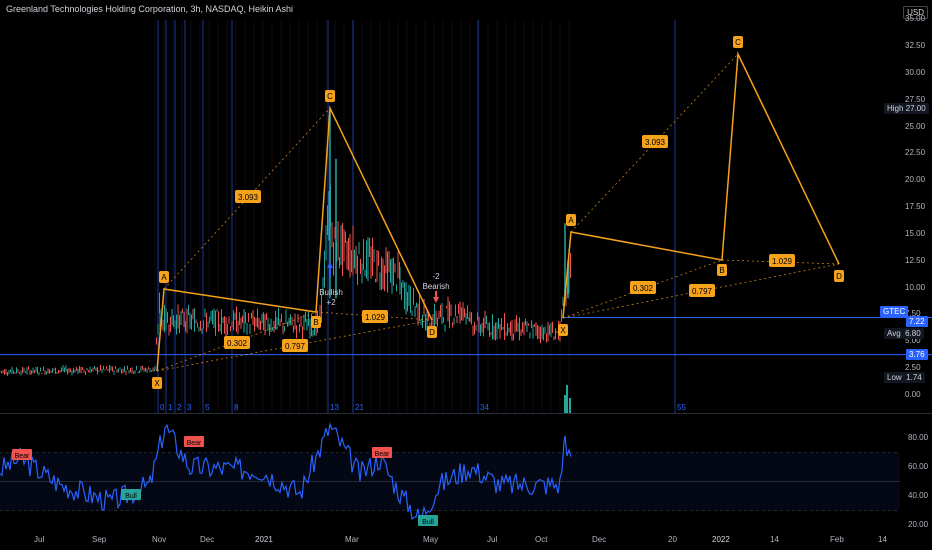 The height and width of the screenshot is (550, 932). I want to click on line-price-tag: 3.76, so click(917, 354).